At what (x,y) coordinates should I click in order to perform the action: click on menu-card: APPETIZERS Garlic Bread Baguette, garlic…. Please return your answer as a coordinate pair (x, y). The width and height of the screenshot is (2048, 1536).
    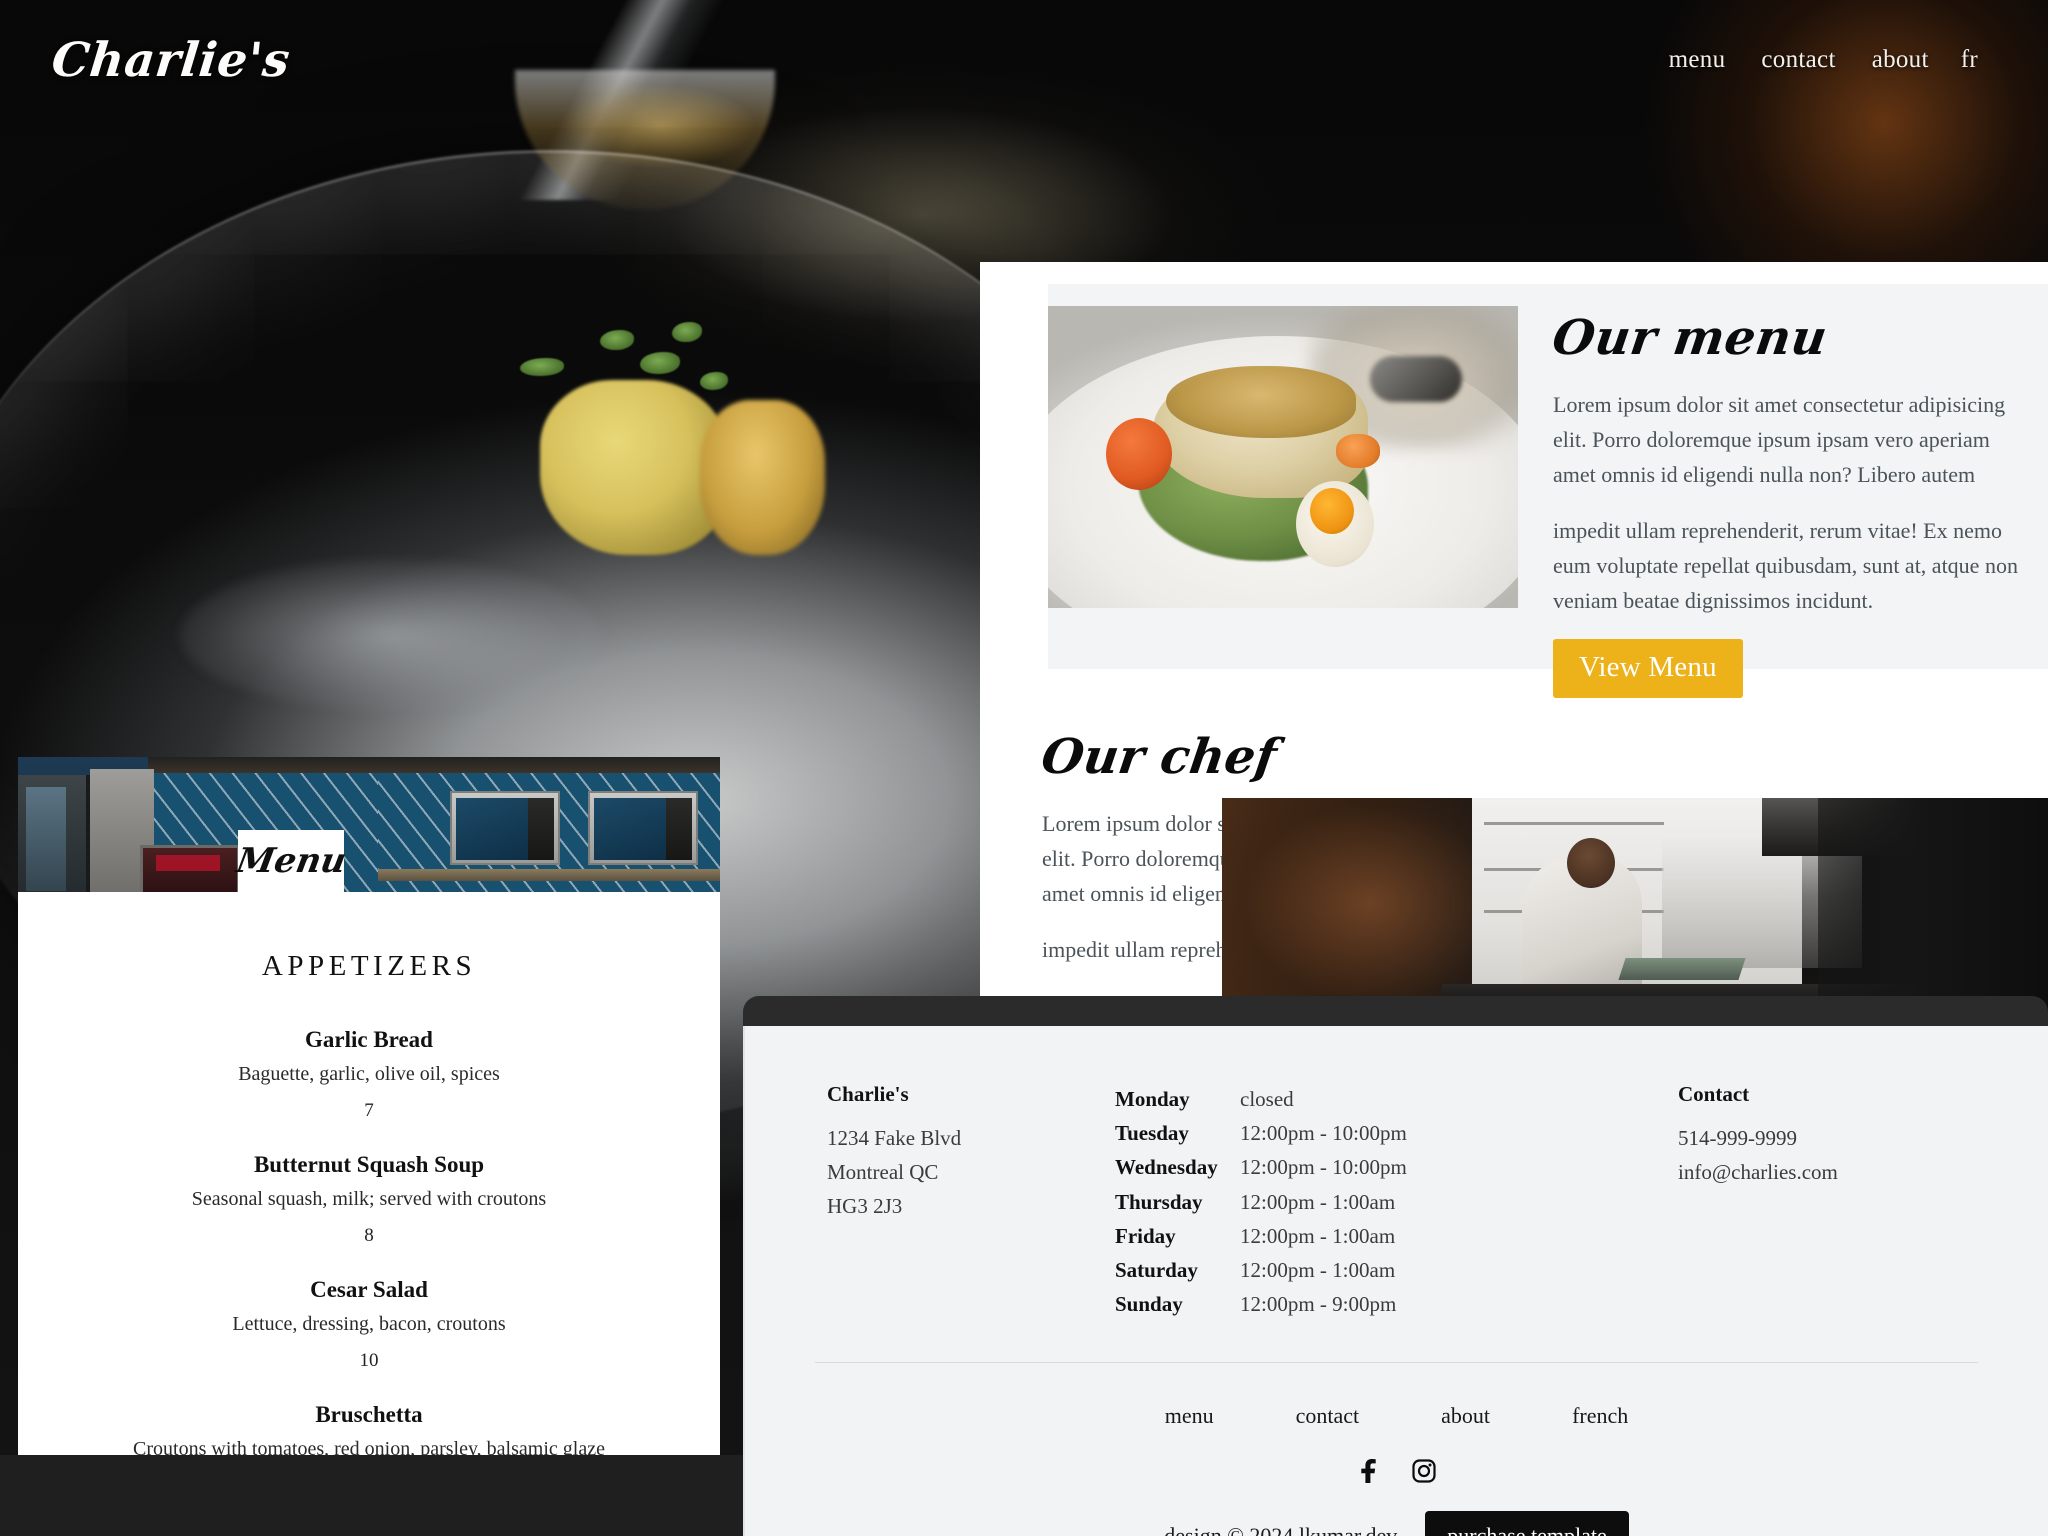
    Looking at the image, I should click on (369, 1173).